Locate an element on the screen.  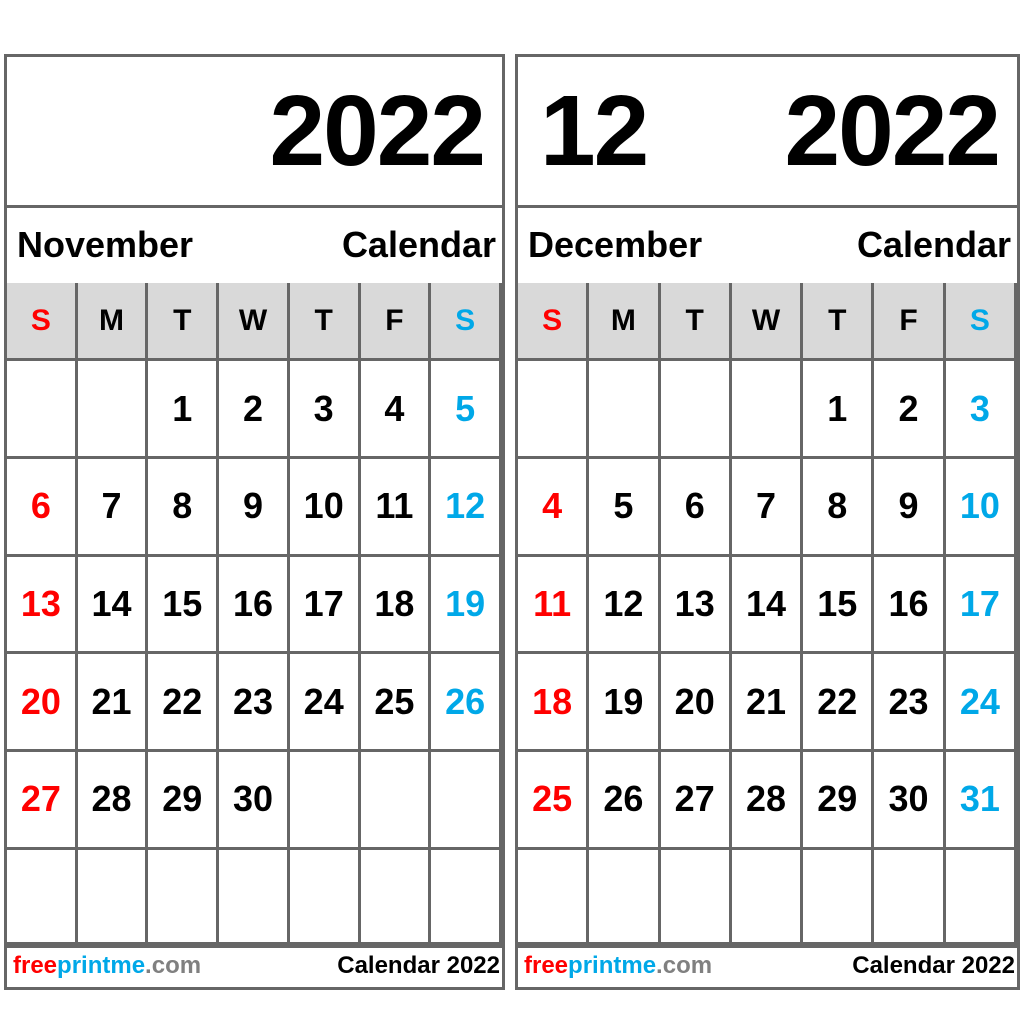
site-logo: freeprintme.com is located at coordinates (107, 966).